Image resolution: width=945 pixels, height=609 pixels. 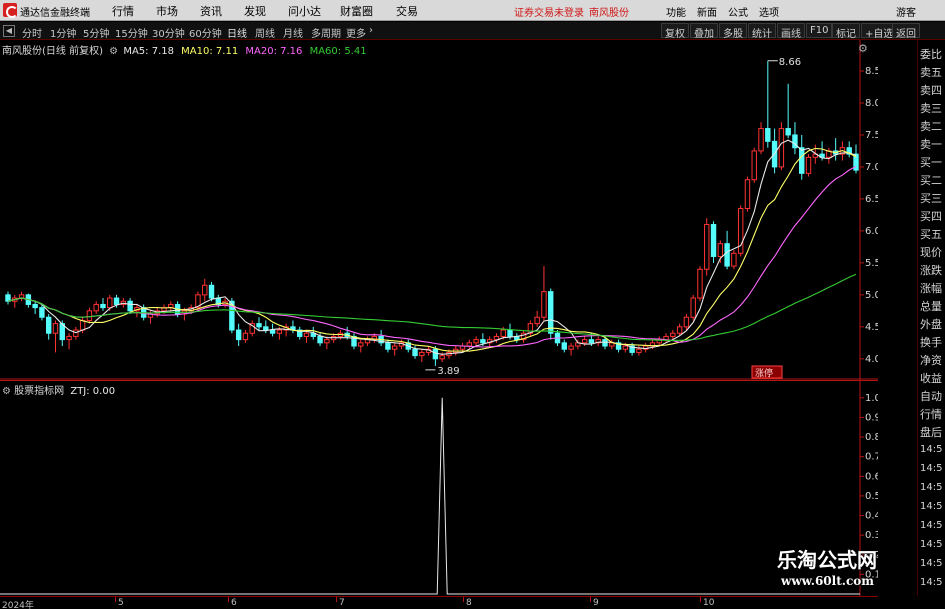 I want to click on chart-settings-icon: ⚙, so click(x=863, y=48).